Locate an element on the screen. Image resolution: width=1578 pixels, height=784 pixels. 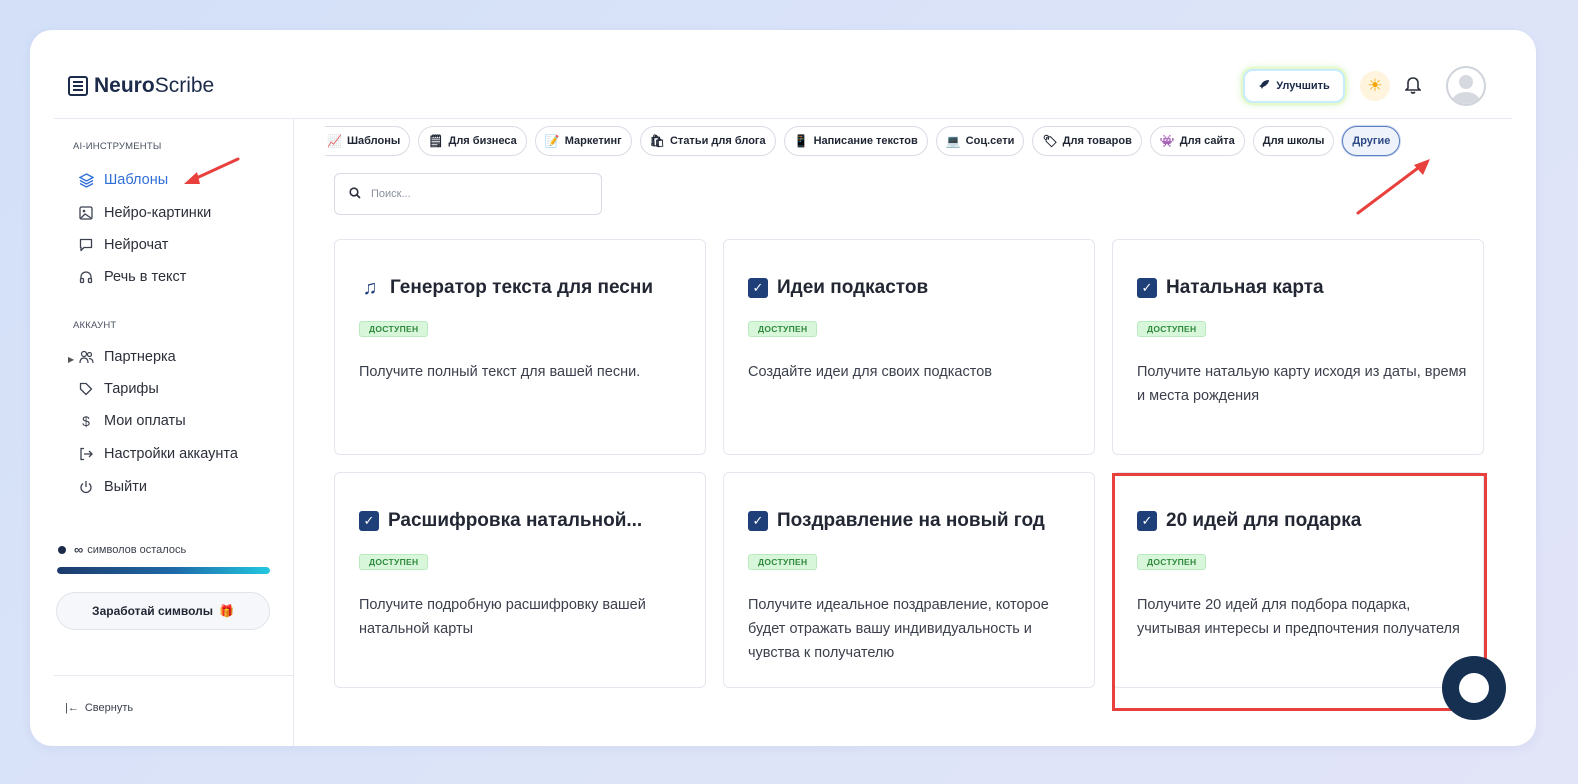
tab-business: 🗒 Для бизнеса is located at coordinates (472, 141).